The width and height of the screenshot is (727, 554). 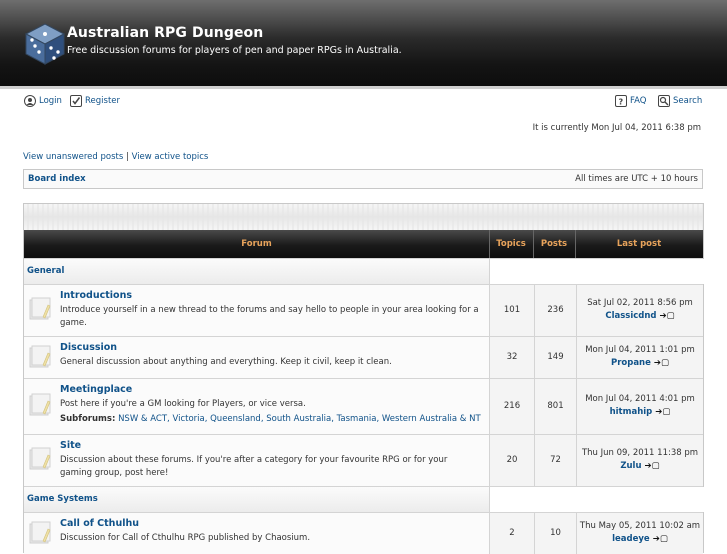 I want to click on last-post-date: Mon Jul 04, 2011 1:01 pm, so click(x=640, y=350).